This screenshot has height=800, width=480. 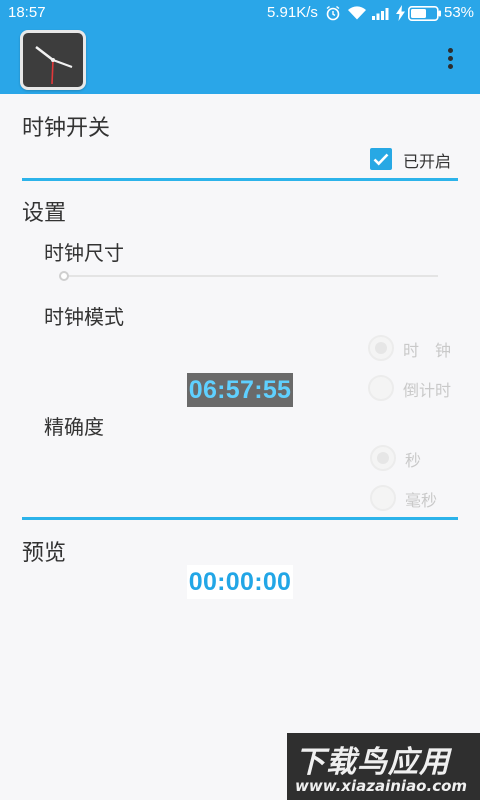 What do you see at coordinates (44, 553) in the screenshot?
I see `preview-title: 预览` at bounding box center [44, 553].